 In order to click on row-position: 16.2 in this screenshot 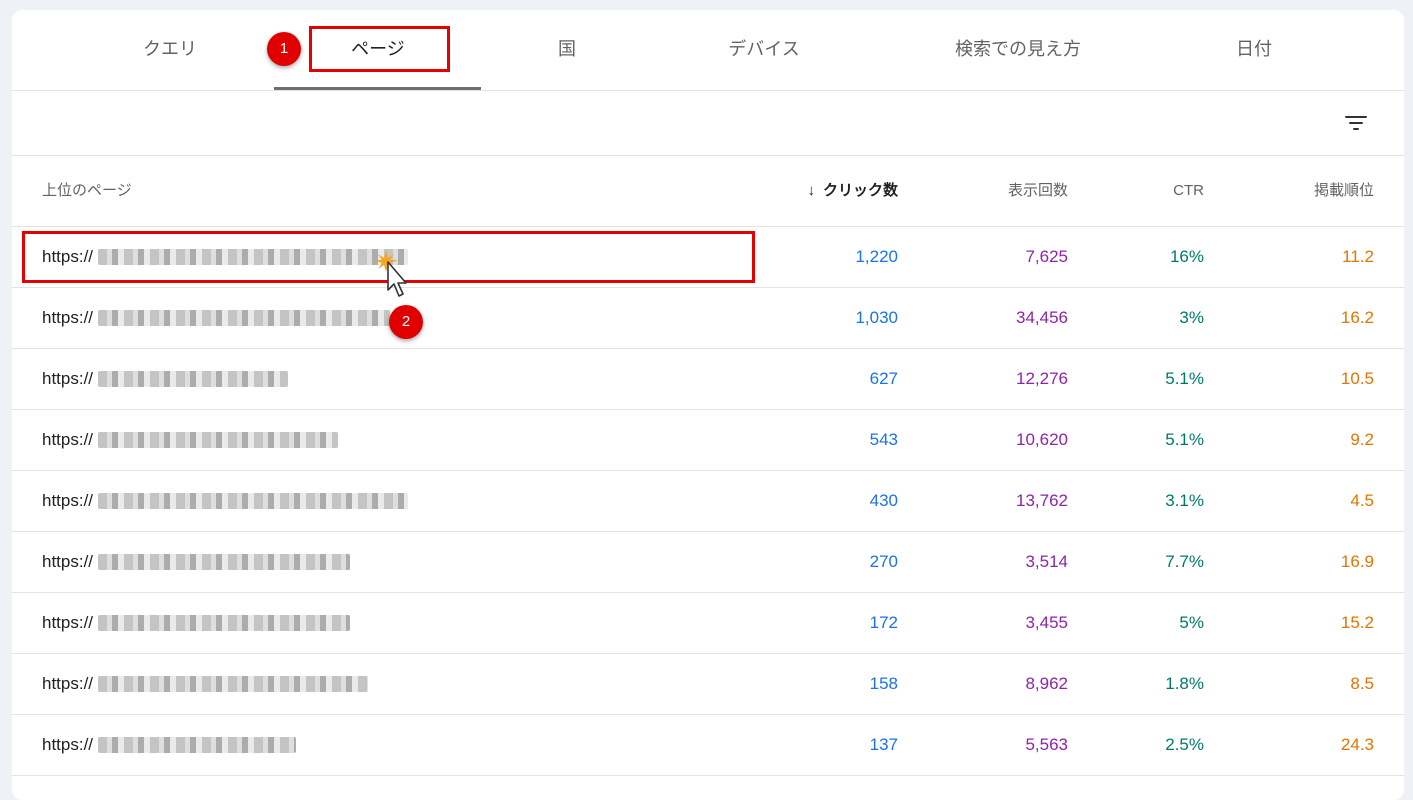, I will do `click(1357, 317)`.